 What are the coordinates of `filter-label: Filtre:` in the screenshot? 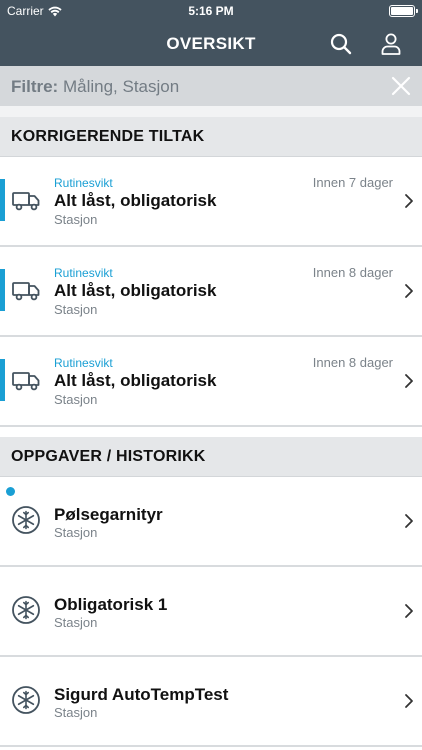 It's located at (35, 86).